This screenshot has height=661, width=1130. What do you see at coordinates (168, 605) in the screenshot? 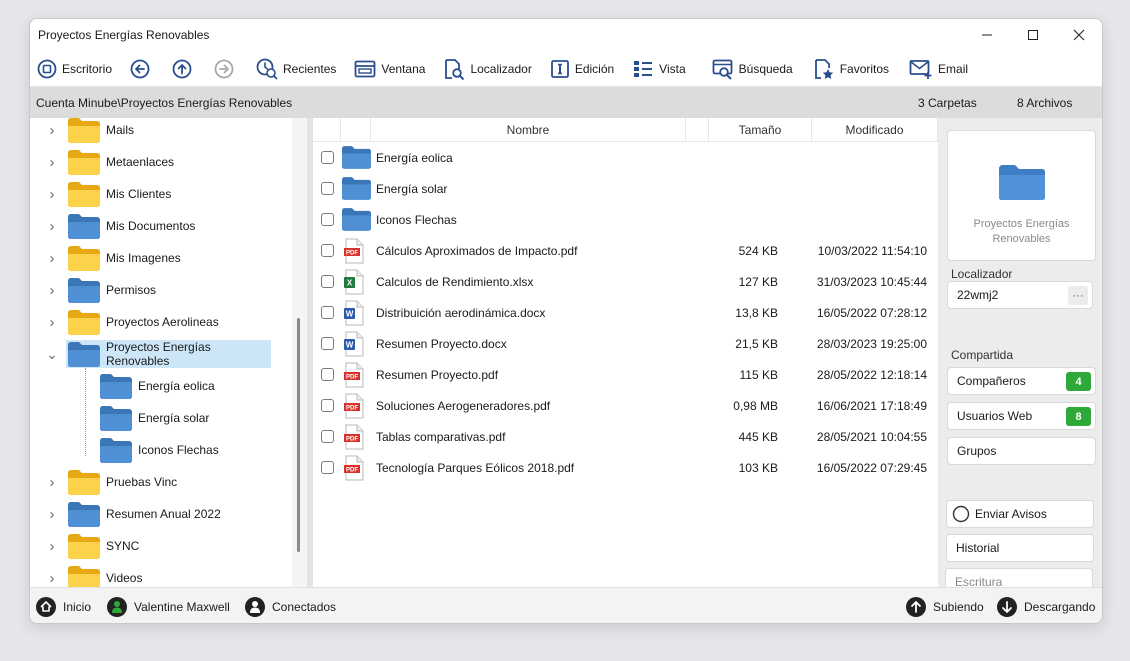
I see `user-status: Valentine Maxwell` at bounding box center [168, 605].